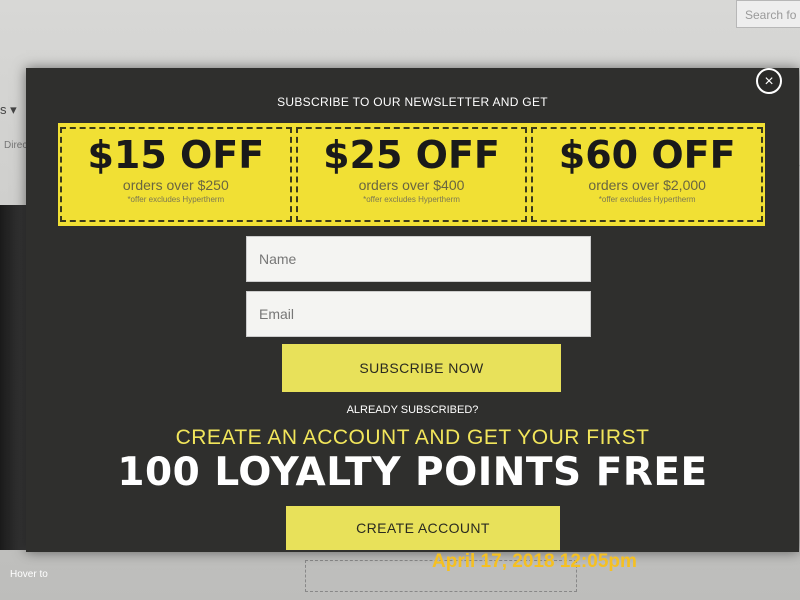  I want to click on background-nav-sub-fragment: Direc, so click(16, 145).